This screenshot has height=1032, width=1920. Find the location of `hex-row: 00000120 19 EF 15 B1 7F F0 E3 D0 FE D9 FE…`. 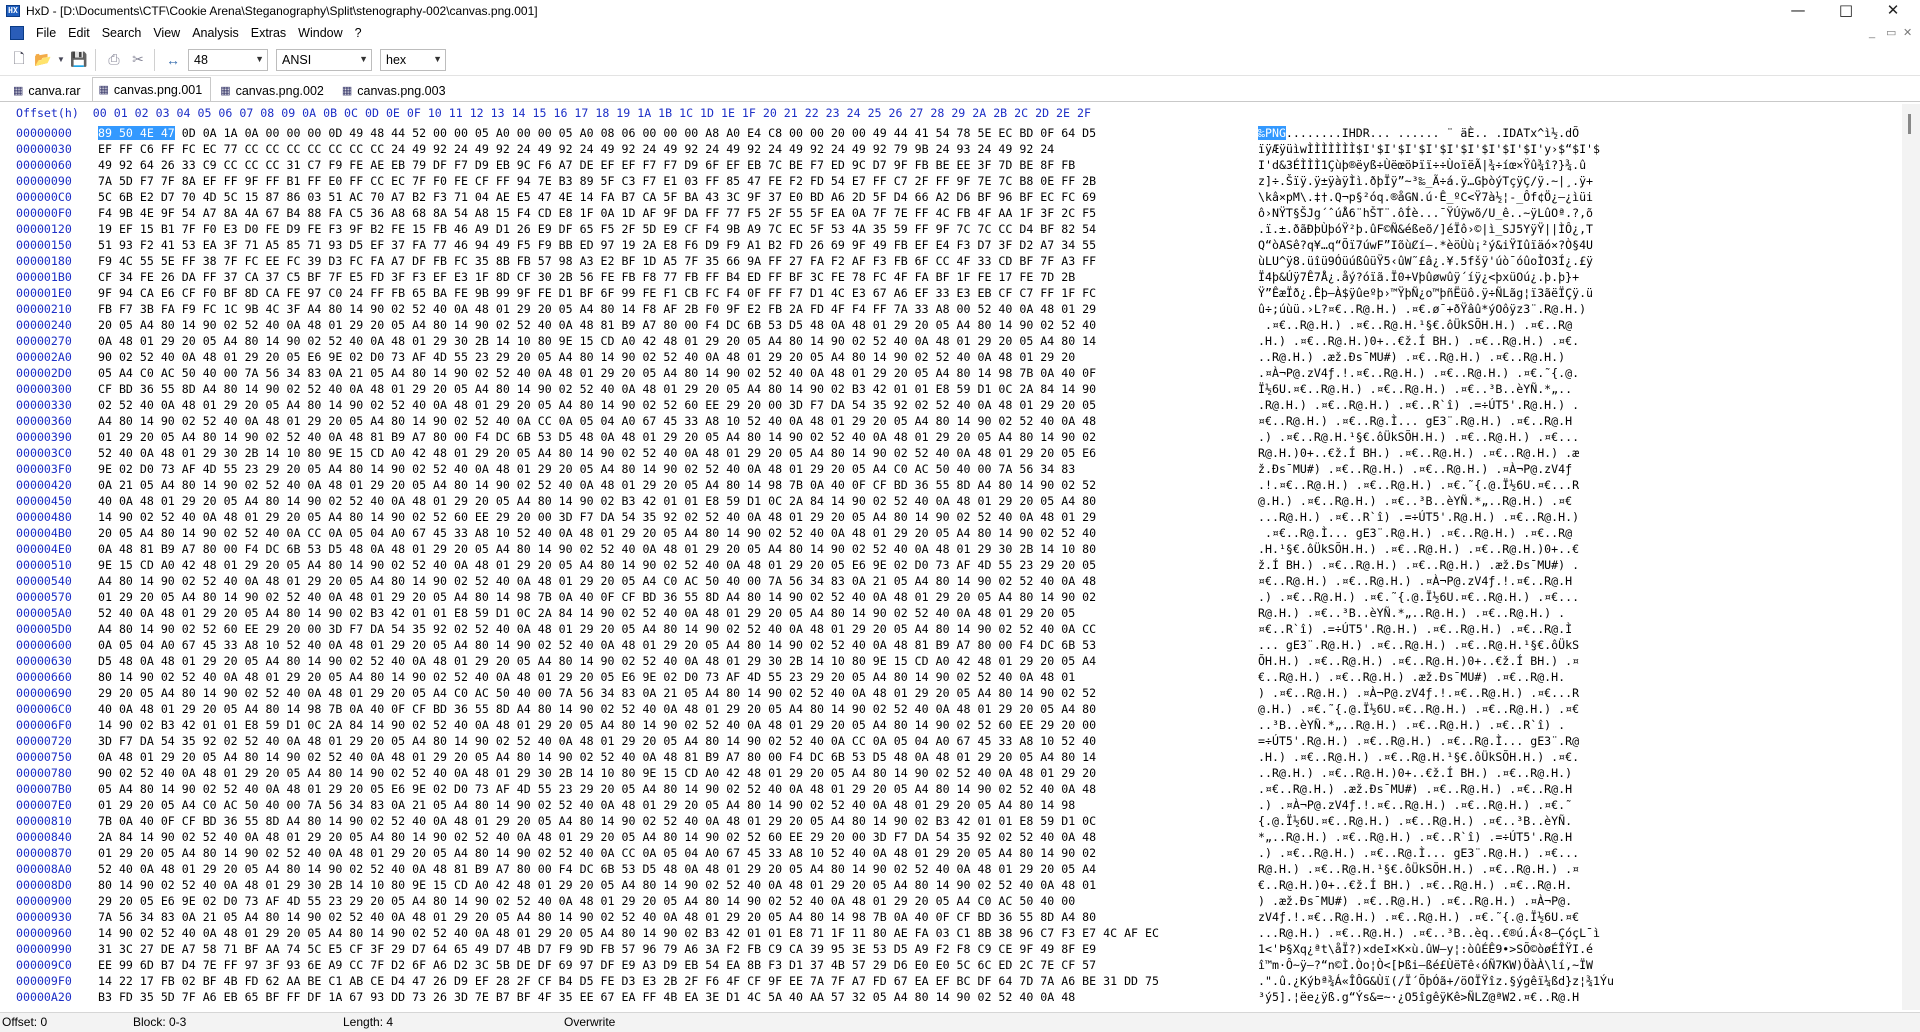

hex-row: 00000120 19 EF 15 B1 7F F0 E3 D0 FE D9 FE… is located at coordinates (950, 229).